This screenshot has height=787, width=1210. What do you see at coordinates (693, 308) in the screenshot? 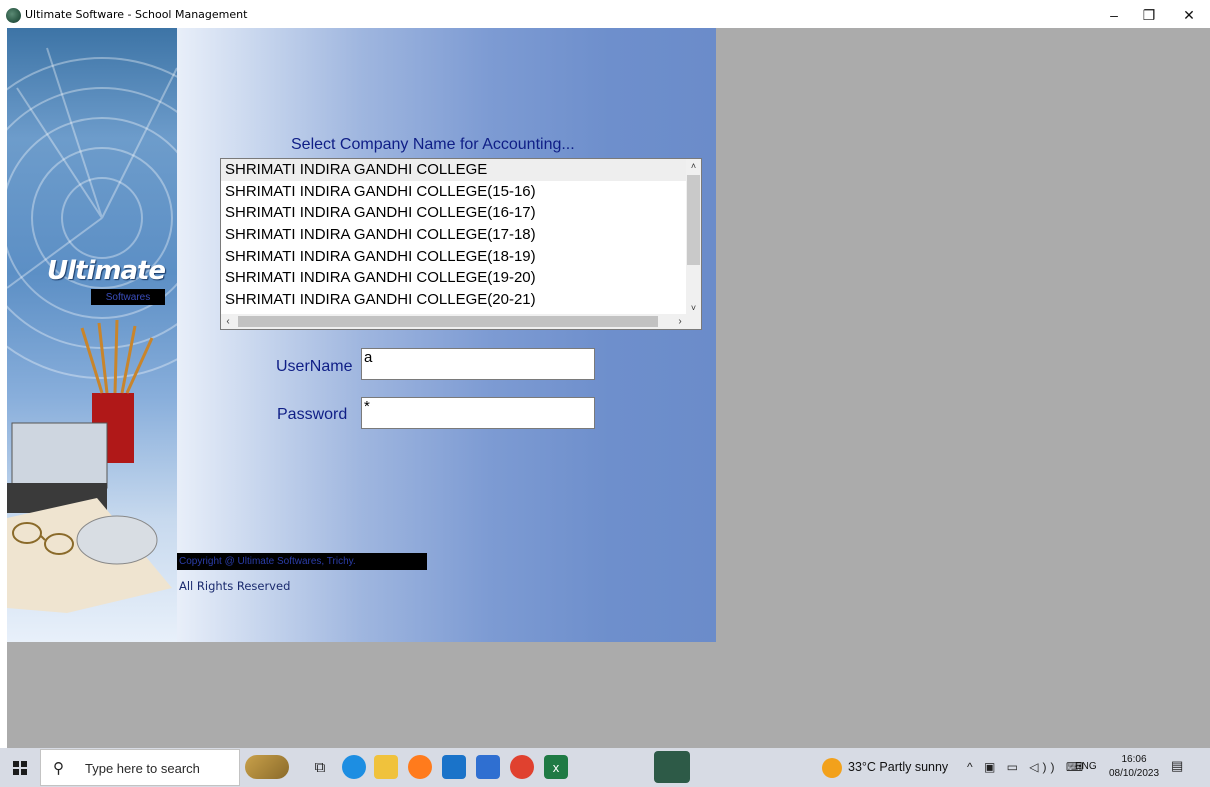
I see `scroll-down-icon: ˅` at bounding box center [693, 308].